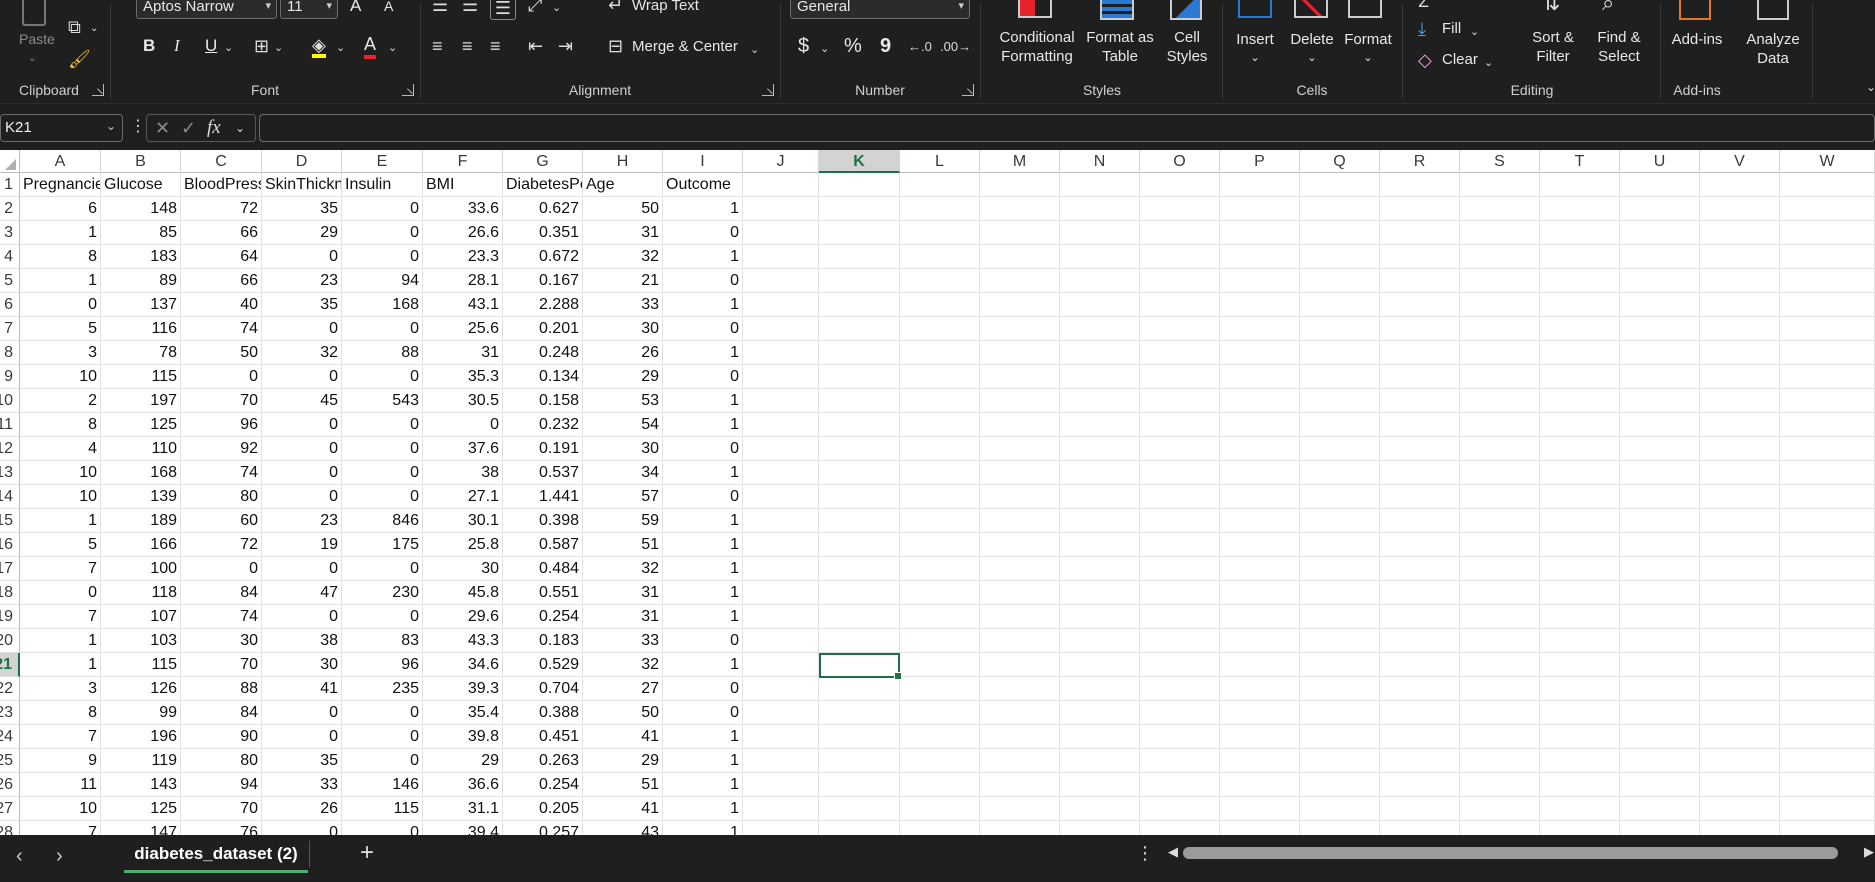 The height and width of the screenshot is (882, 1875). What do you see at coordinates (1460, 59) in the screenshot?
I see `clear-button: Clear` at bounding box center [1460, 59].